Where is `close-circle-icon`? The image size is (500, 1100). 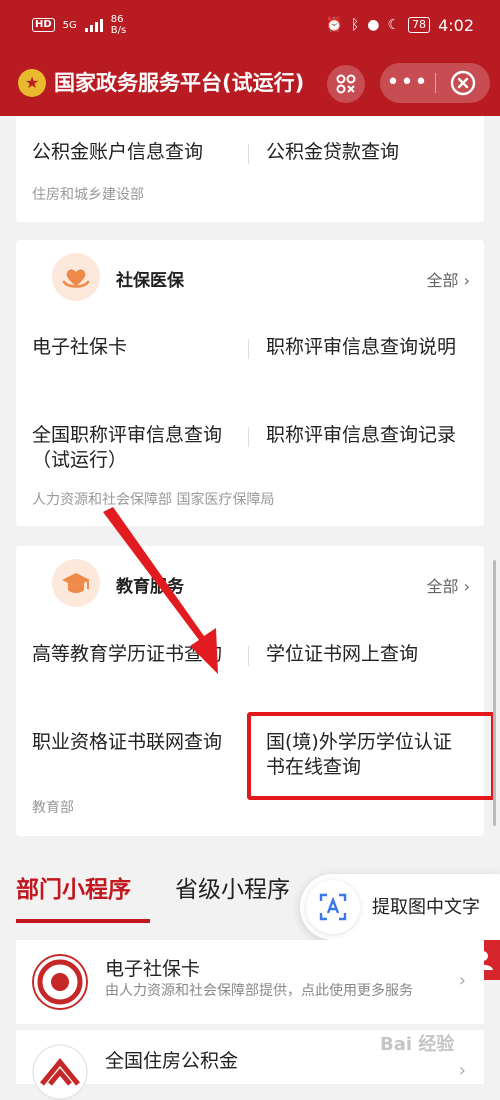 close-circle-icon is located at coordinates (463, 83).